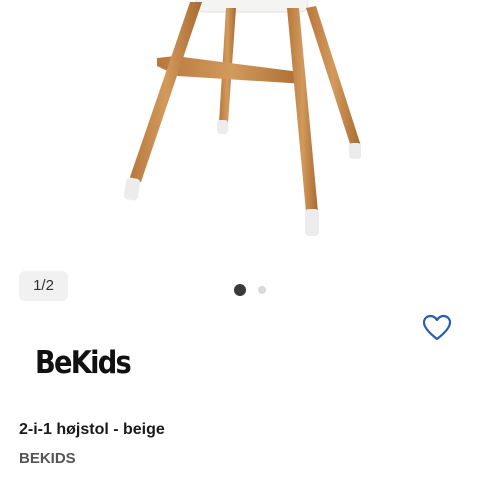 Image resolution: width=480 pixels, height=480 pixels. Describe the element at coordinates (262, 290) in the screenshot. I see `carousel-dot-inactive` at that location.